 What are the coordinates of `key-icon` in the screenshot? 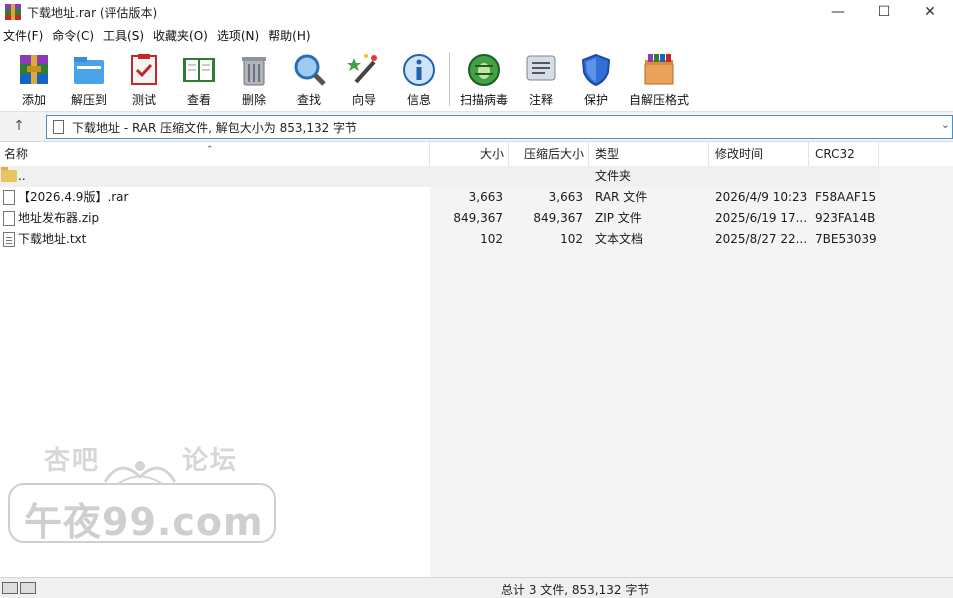 It's located at (28, 588).